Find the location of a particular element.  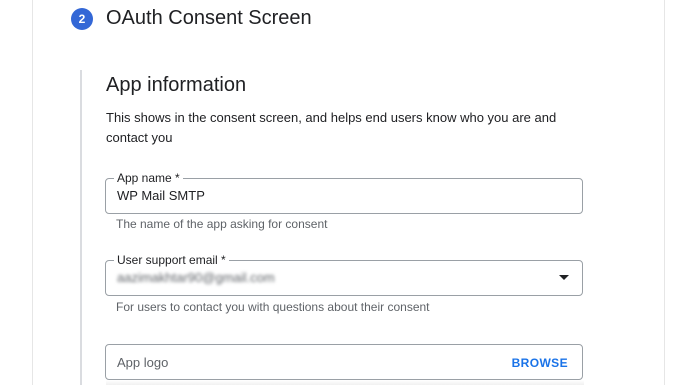

browse-button: BROWSE is located at coordinates (540, 363).